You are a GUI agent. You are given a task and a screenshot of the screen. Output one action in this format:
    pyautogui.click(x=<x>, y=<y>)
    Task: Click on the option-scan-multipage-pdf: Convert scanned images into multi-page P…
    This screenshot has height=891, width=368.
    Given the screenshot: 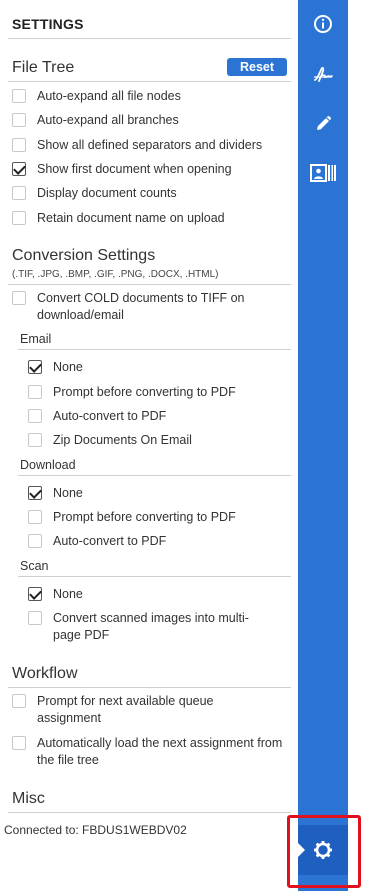 What is the action you would take?
    pyautogui.click(x=152, y=627)
    